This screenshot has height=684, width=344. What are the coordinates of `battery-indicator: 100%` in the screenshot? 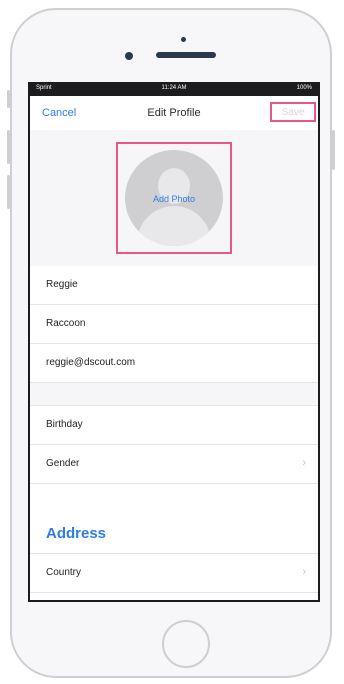 It's located at (304, 88).